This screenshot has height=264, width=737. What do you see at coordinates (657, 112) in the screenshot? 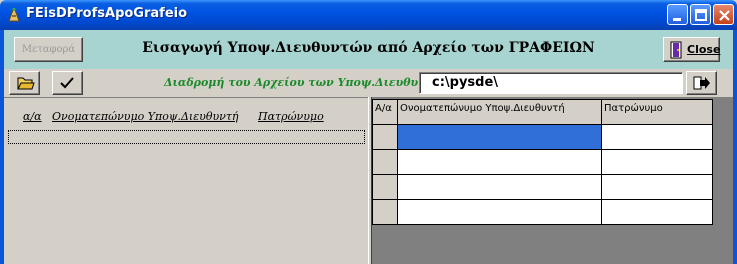
I see `grid-col-father: Πατρώνυμο` at bounding box center [657, 112].